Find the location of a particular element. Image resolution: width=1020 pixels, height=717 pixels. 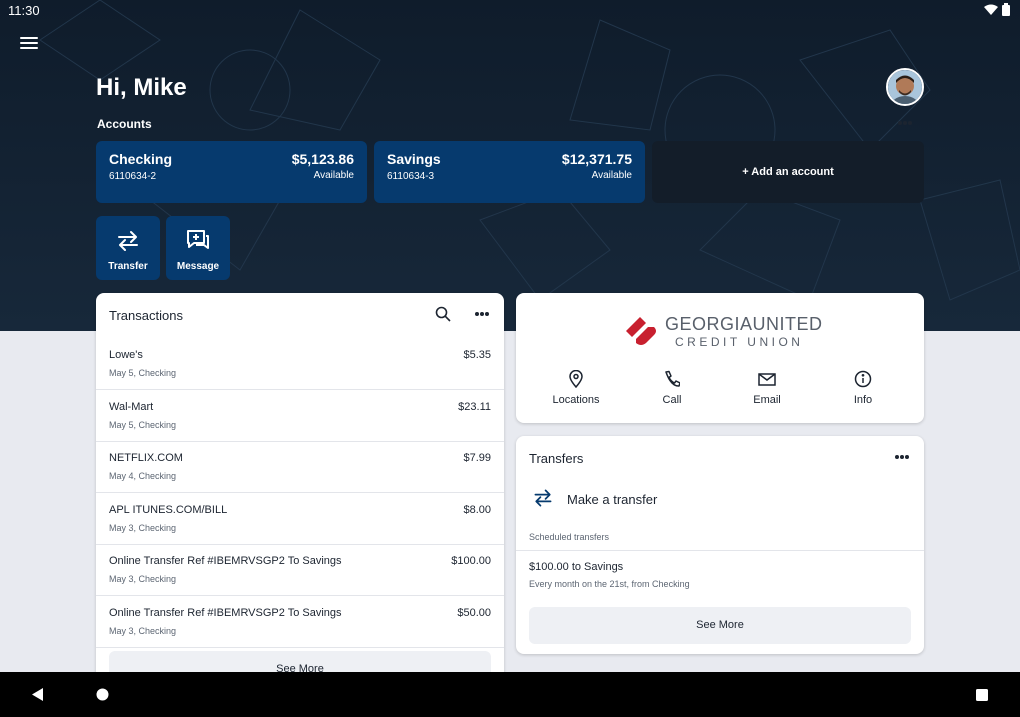

system-navigation-bar is located at coordinates (510, 694).